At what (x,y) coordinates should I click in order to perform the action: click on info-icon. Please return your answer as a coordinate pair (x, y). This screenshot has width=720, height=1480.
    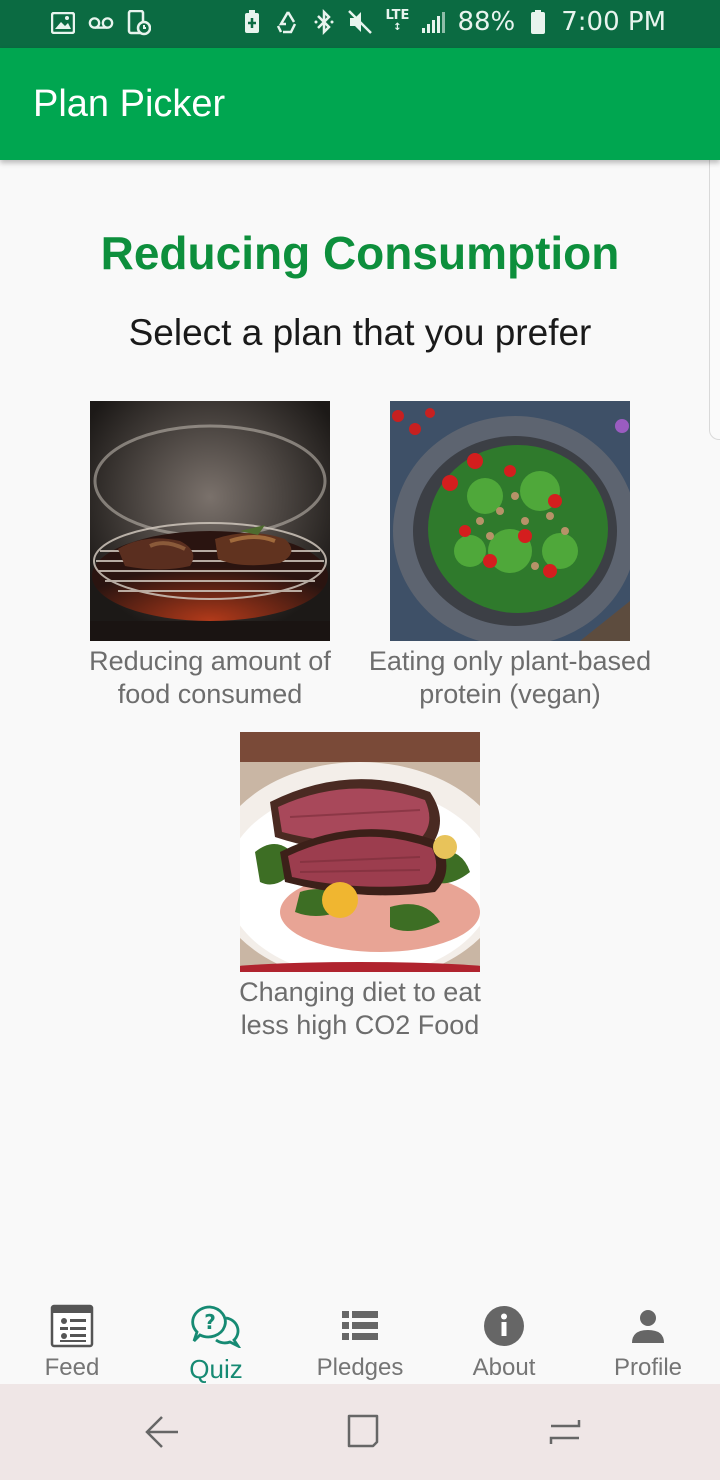
    Looking at the image, I should click on (504, 1326).